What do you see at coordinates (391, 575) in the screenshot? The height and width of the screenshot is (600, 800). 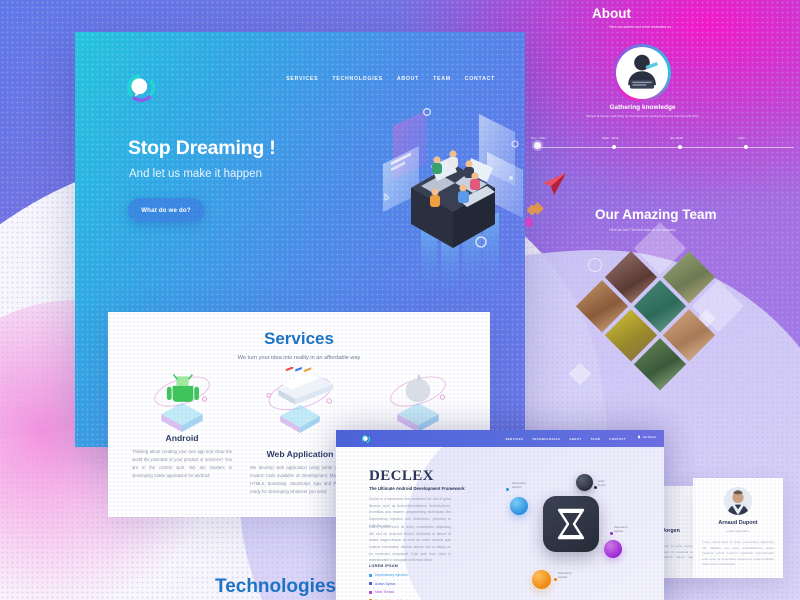 I see `declex-feature-label-1: Dependency Injection` at bounding box center [391, 575].